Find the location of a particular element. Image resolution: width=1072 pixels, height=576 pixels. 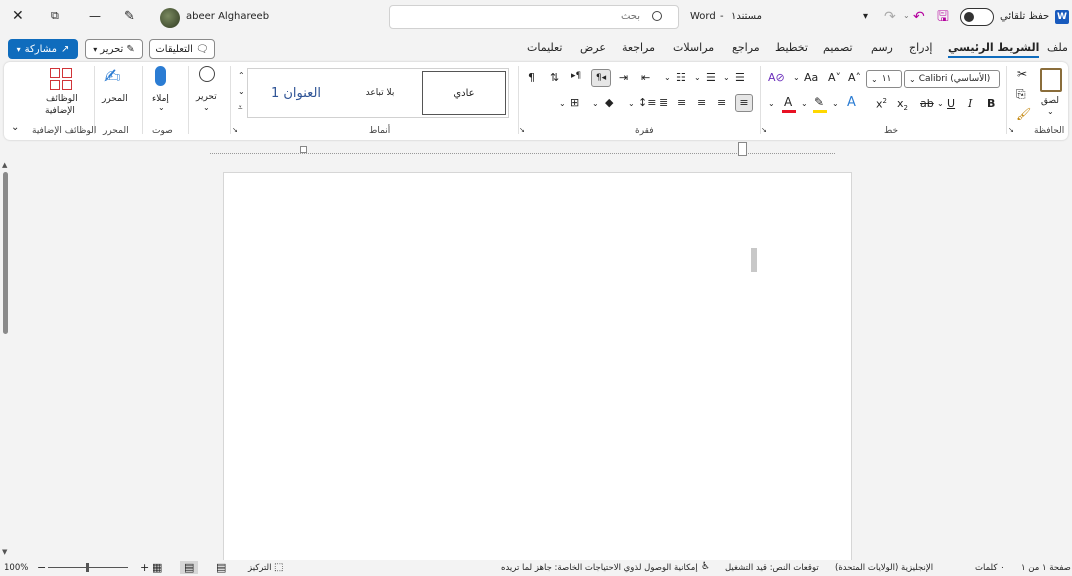

restore-icon: ⧉ is located at coordinates (55, 15).